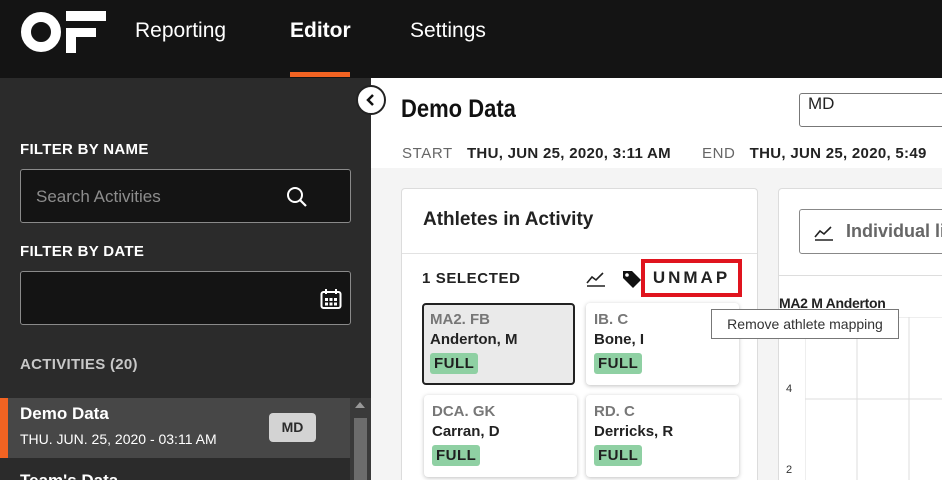  I want to click on of-logo-icon, so click(63, 32).